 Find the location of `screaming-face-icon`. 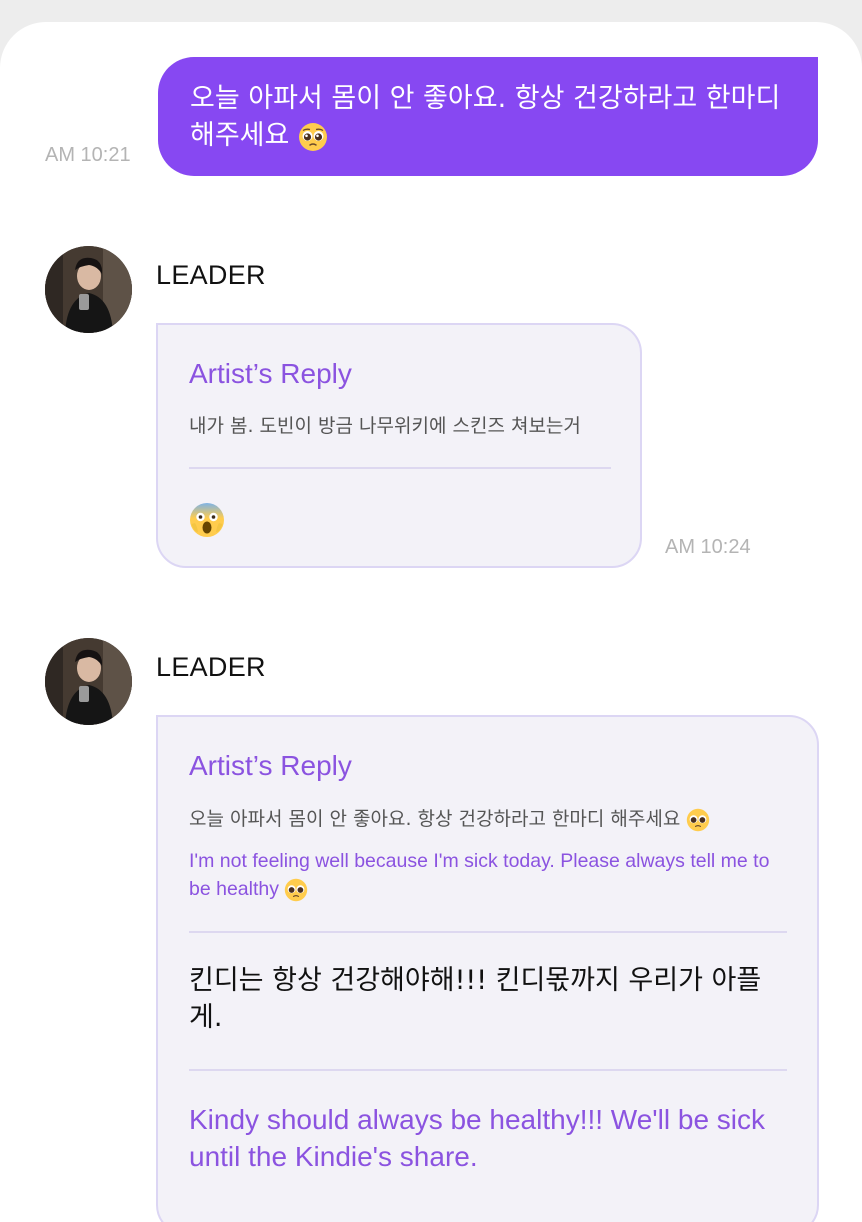

screaming-face-icon is located at coordinates (207, 520).